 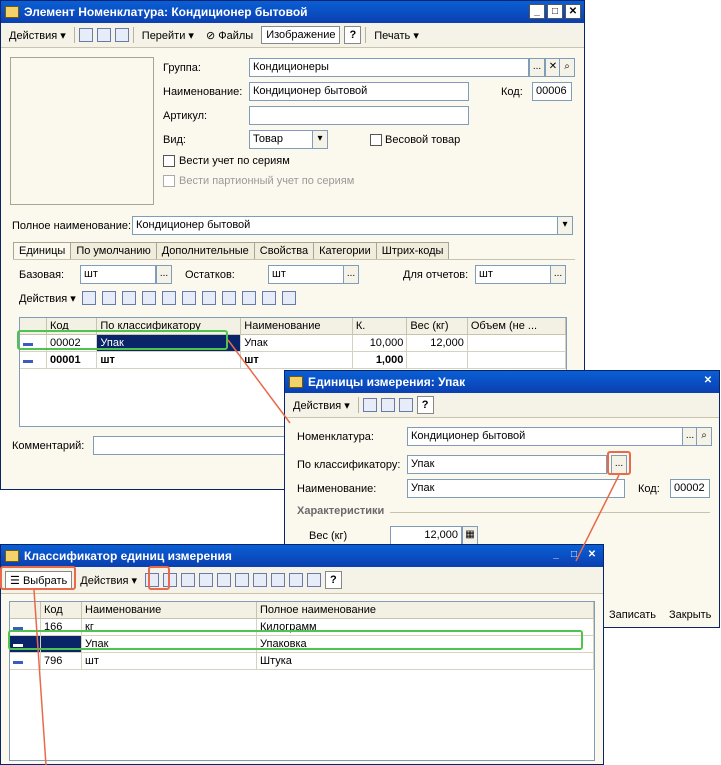 What do you see at coordinates (301, 35) in the screenshot?
I see `image-button: Изображение` at bounding box center [301, 35].